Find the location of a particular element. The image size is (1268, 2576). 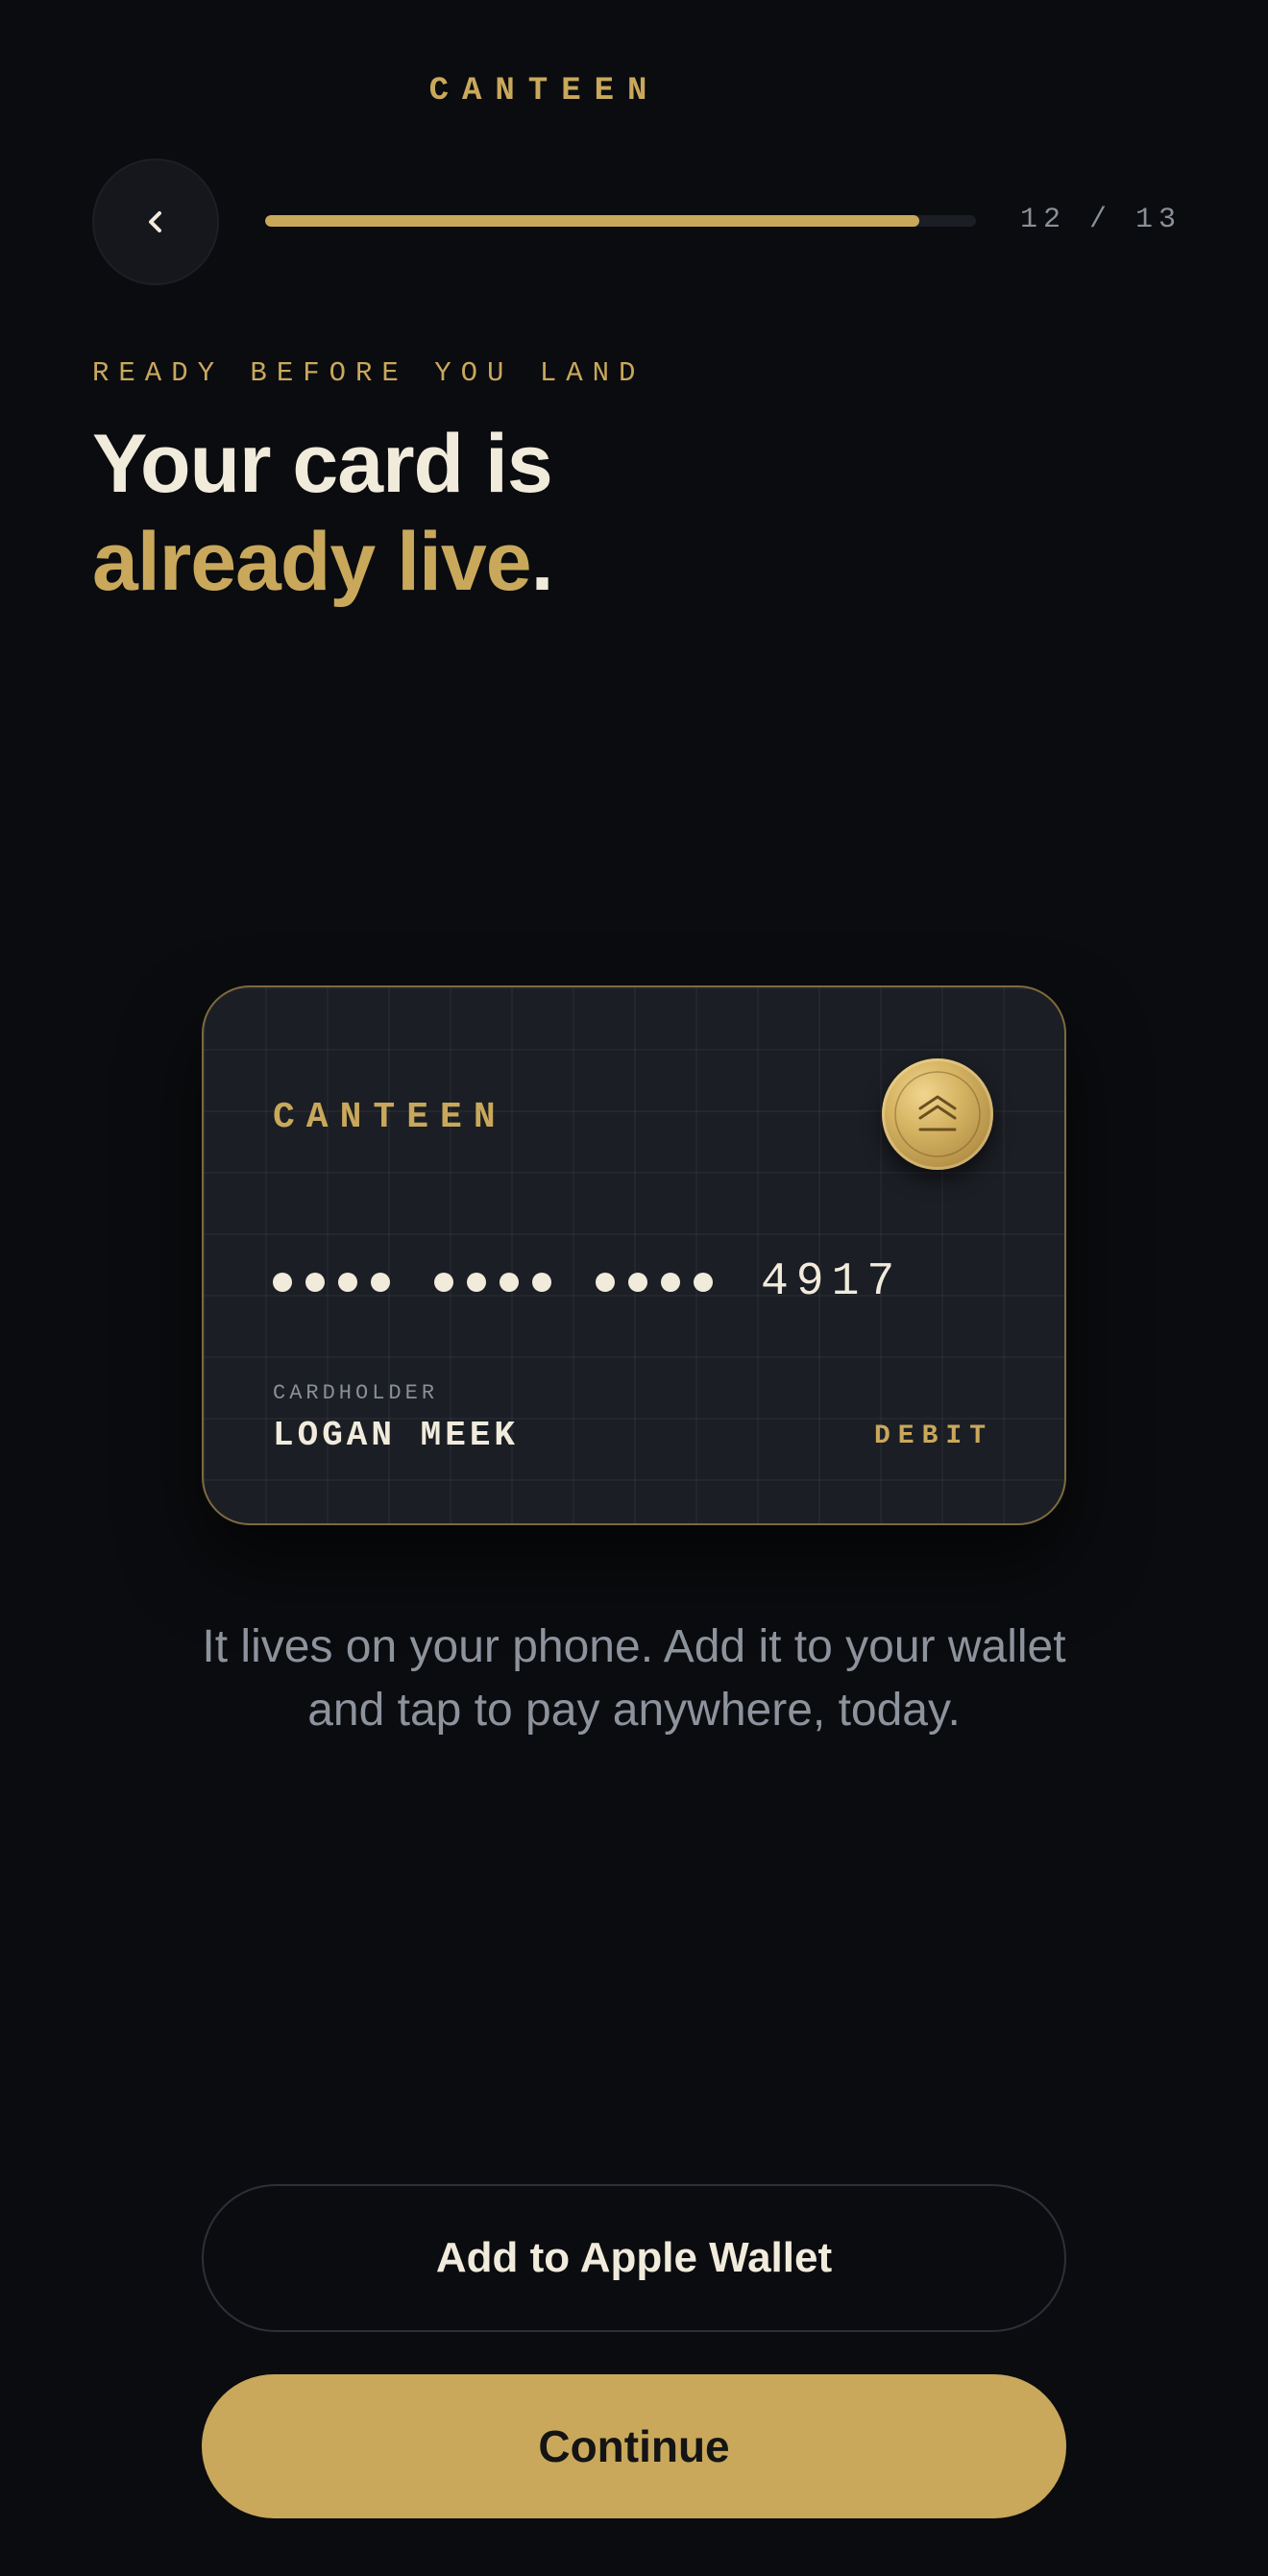

cardholder-name: LOGAN MEEK is located at coordinates (396, 1436).